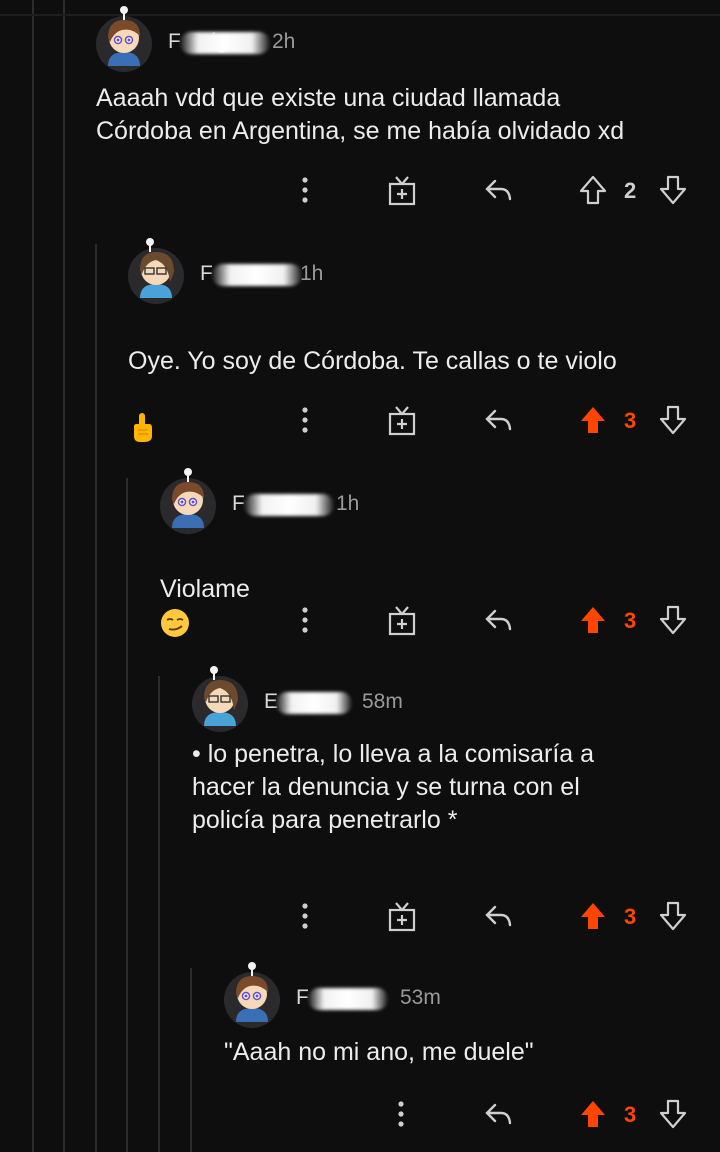 This screenshot has width=720, height=1152. I want to click on upvote-button, so click(593, 1114).